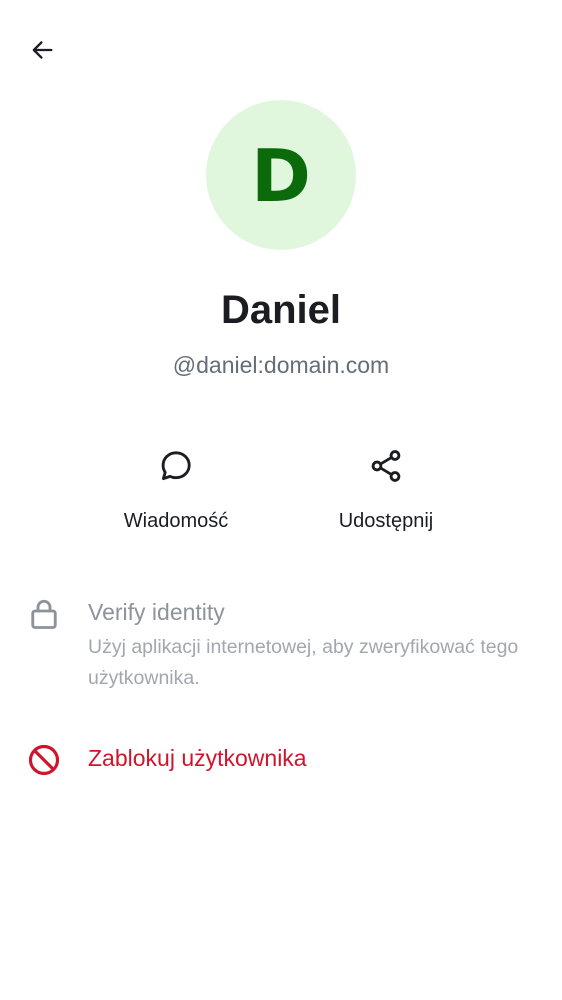  What do you see at coordinates (281, 365) in the screenshot?
I see `user-id: @daniel:domain.com` at bounding box center [281, 365].